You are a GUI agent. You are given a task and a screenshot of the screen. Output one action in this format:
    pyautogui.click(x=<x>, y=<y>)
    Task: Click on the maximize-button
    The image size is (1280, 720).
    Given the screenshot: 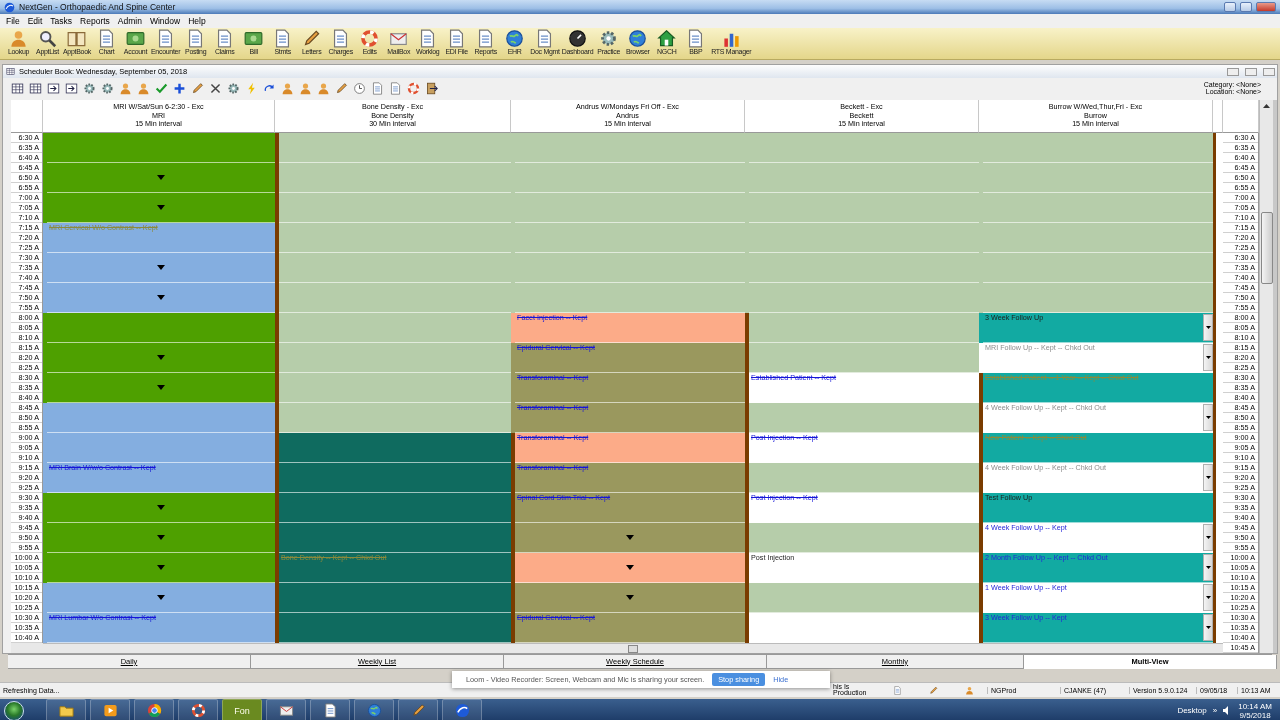 What is the action you would take?
    pyautogui.click(x=1246, y=7)
    